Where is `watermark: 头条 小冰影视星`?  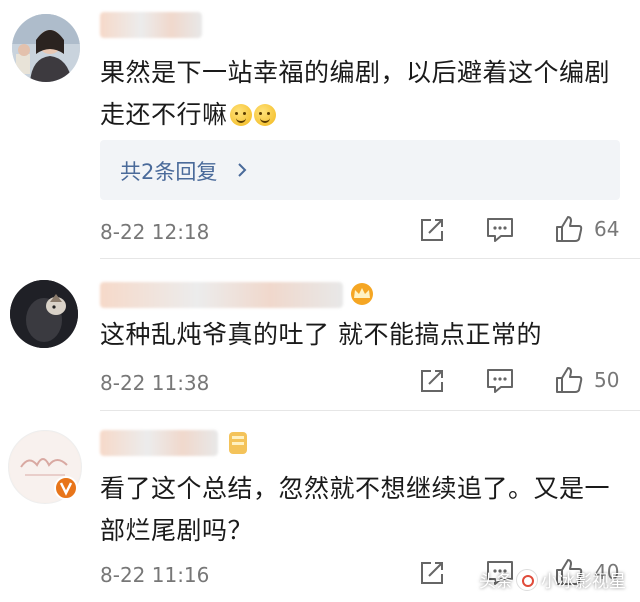
watermark: 头条 小冰影视星 is located at coordinates (552, 579).